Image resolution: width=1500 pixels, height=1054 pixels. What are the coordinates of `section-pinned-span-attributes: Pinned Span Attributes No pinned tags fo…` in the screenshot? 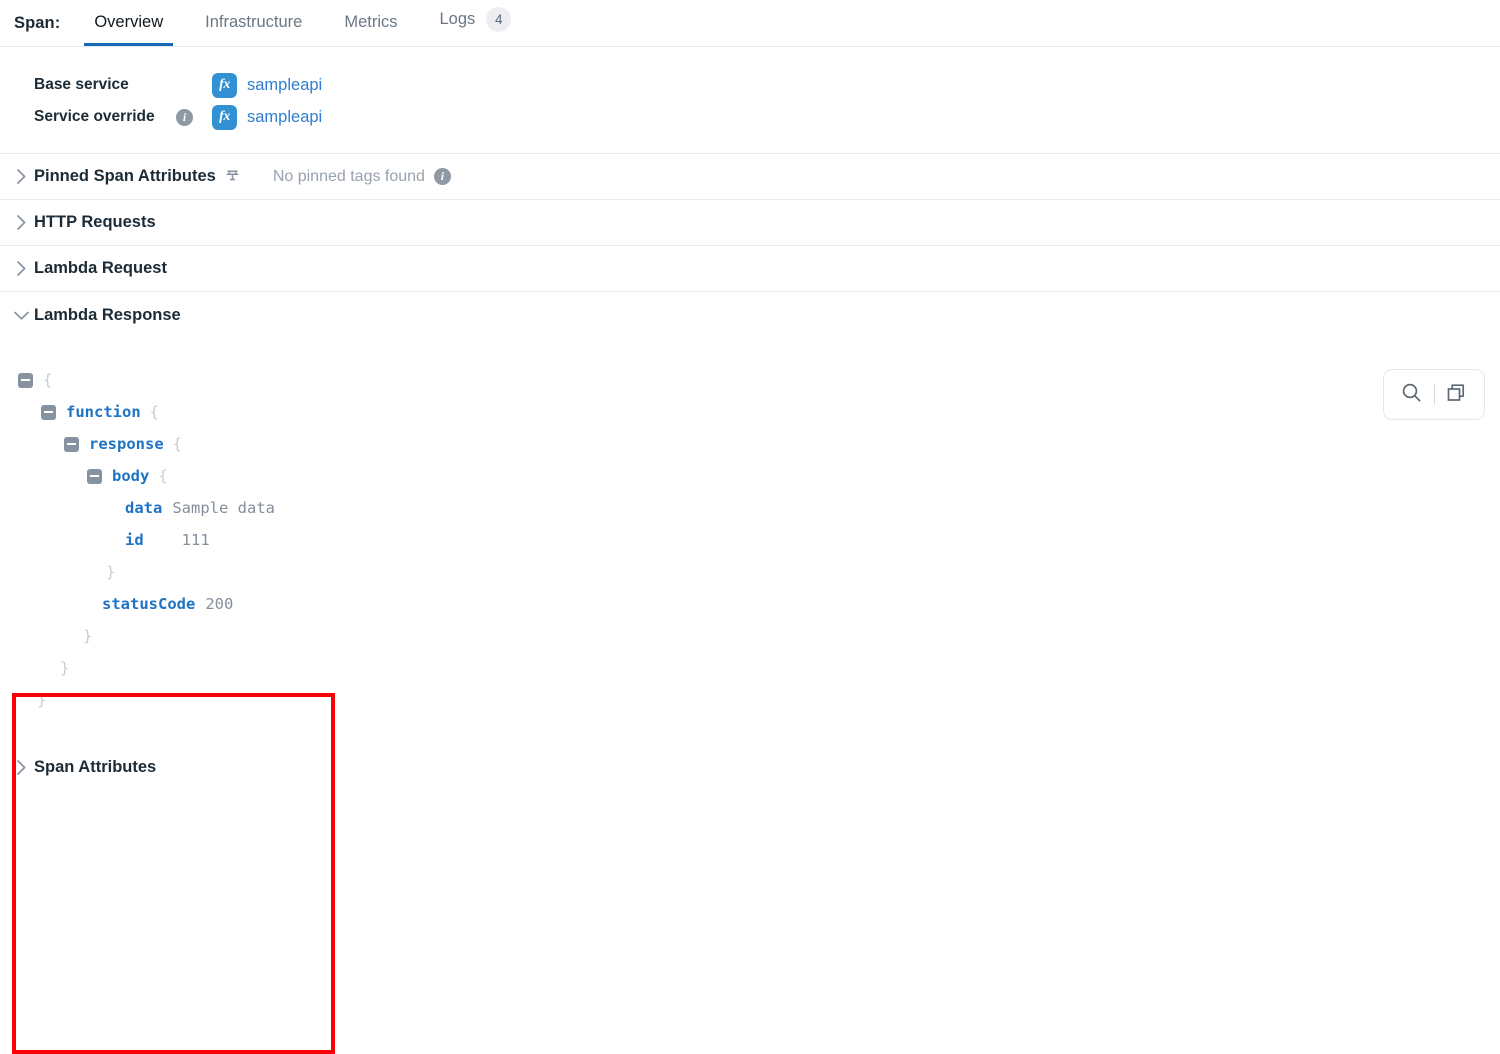 It's located at (750, 177).